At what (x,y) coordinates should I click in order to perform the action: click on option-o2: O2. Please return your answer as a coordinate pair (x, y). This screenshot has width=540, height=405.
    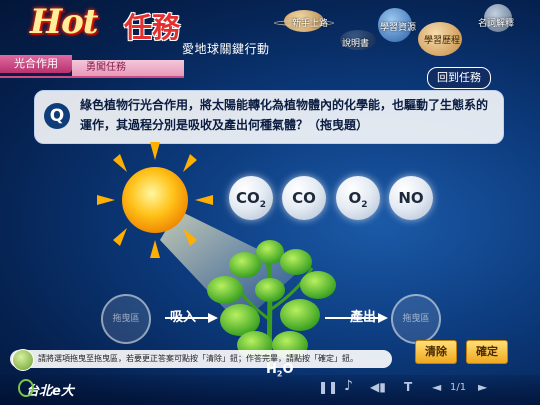
    Looking at the image, I should click on (358, 198).